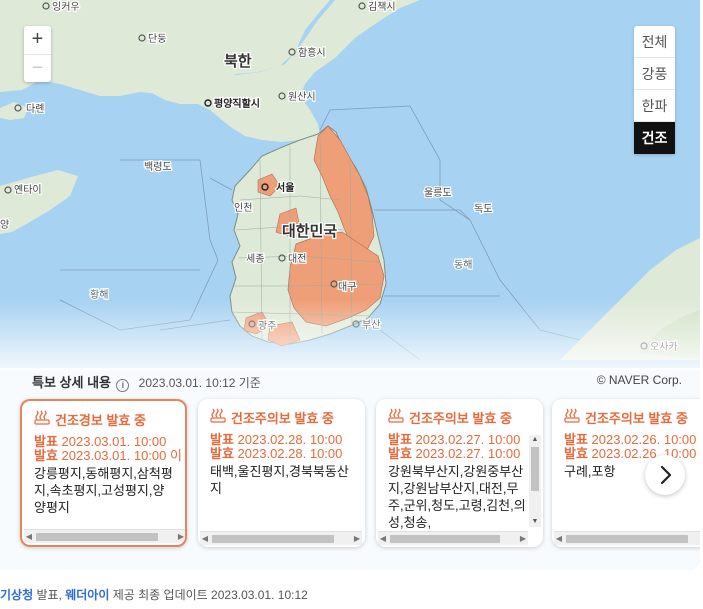  What do you see at coordinates (463, 264) in the screenshot?
I see `map-label: 동해` at bounding box center [463, 264].